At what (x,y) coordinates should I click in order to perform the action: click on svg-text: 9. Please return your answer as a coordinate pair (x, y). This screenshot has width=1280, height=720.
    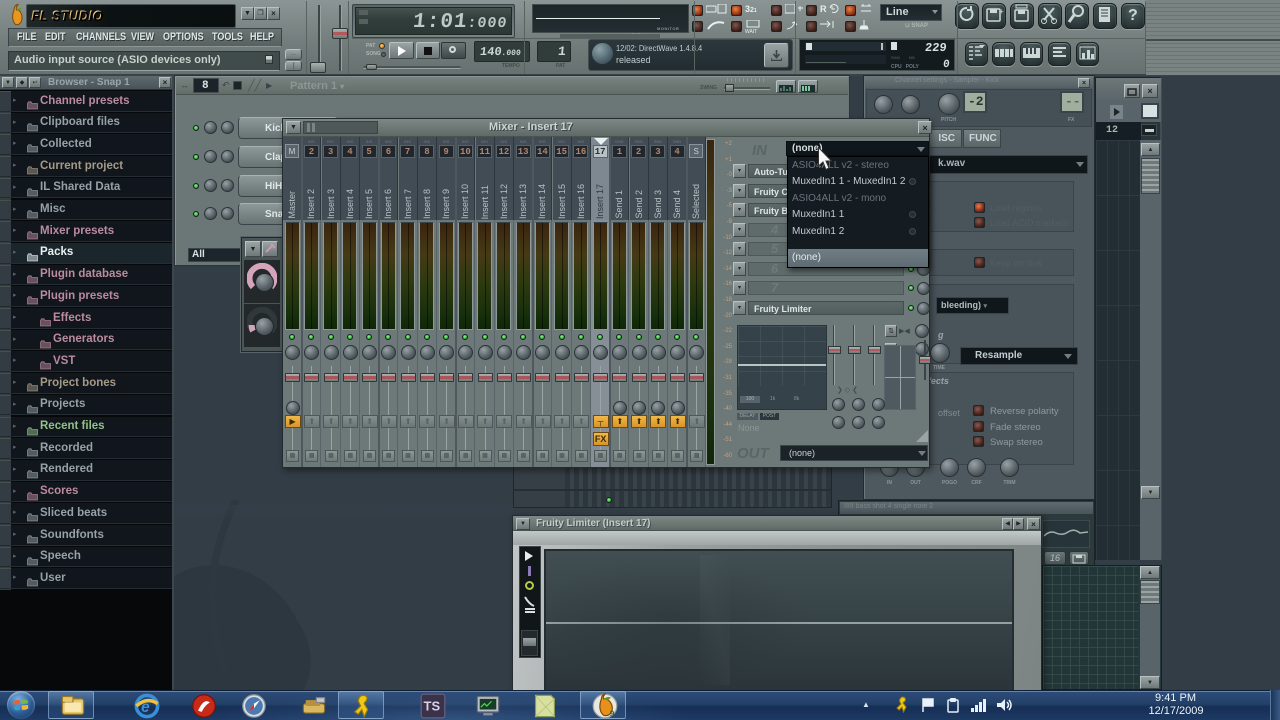
    Looking at the image, I should click on (612, 714).